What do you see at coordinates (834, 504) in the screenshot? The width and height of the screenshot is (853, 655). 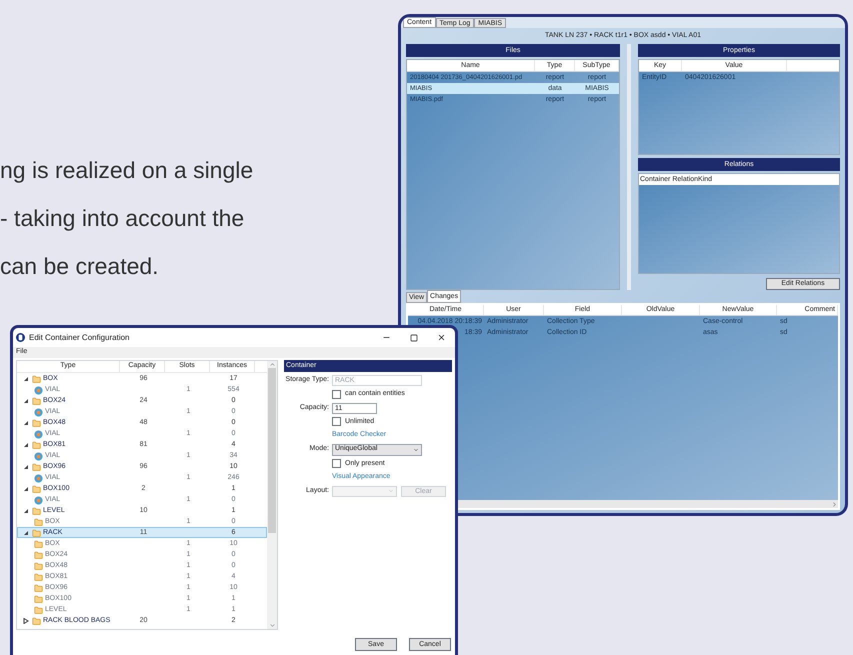 I see `scroll-right-icon` at bounding box center [834, 504].